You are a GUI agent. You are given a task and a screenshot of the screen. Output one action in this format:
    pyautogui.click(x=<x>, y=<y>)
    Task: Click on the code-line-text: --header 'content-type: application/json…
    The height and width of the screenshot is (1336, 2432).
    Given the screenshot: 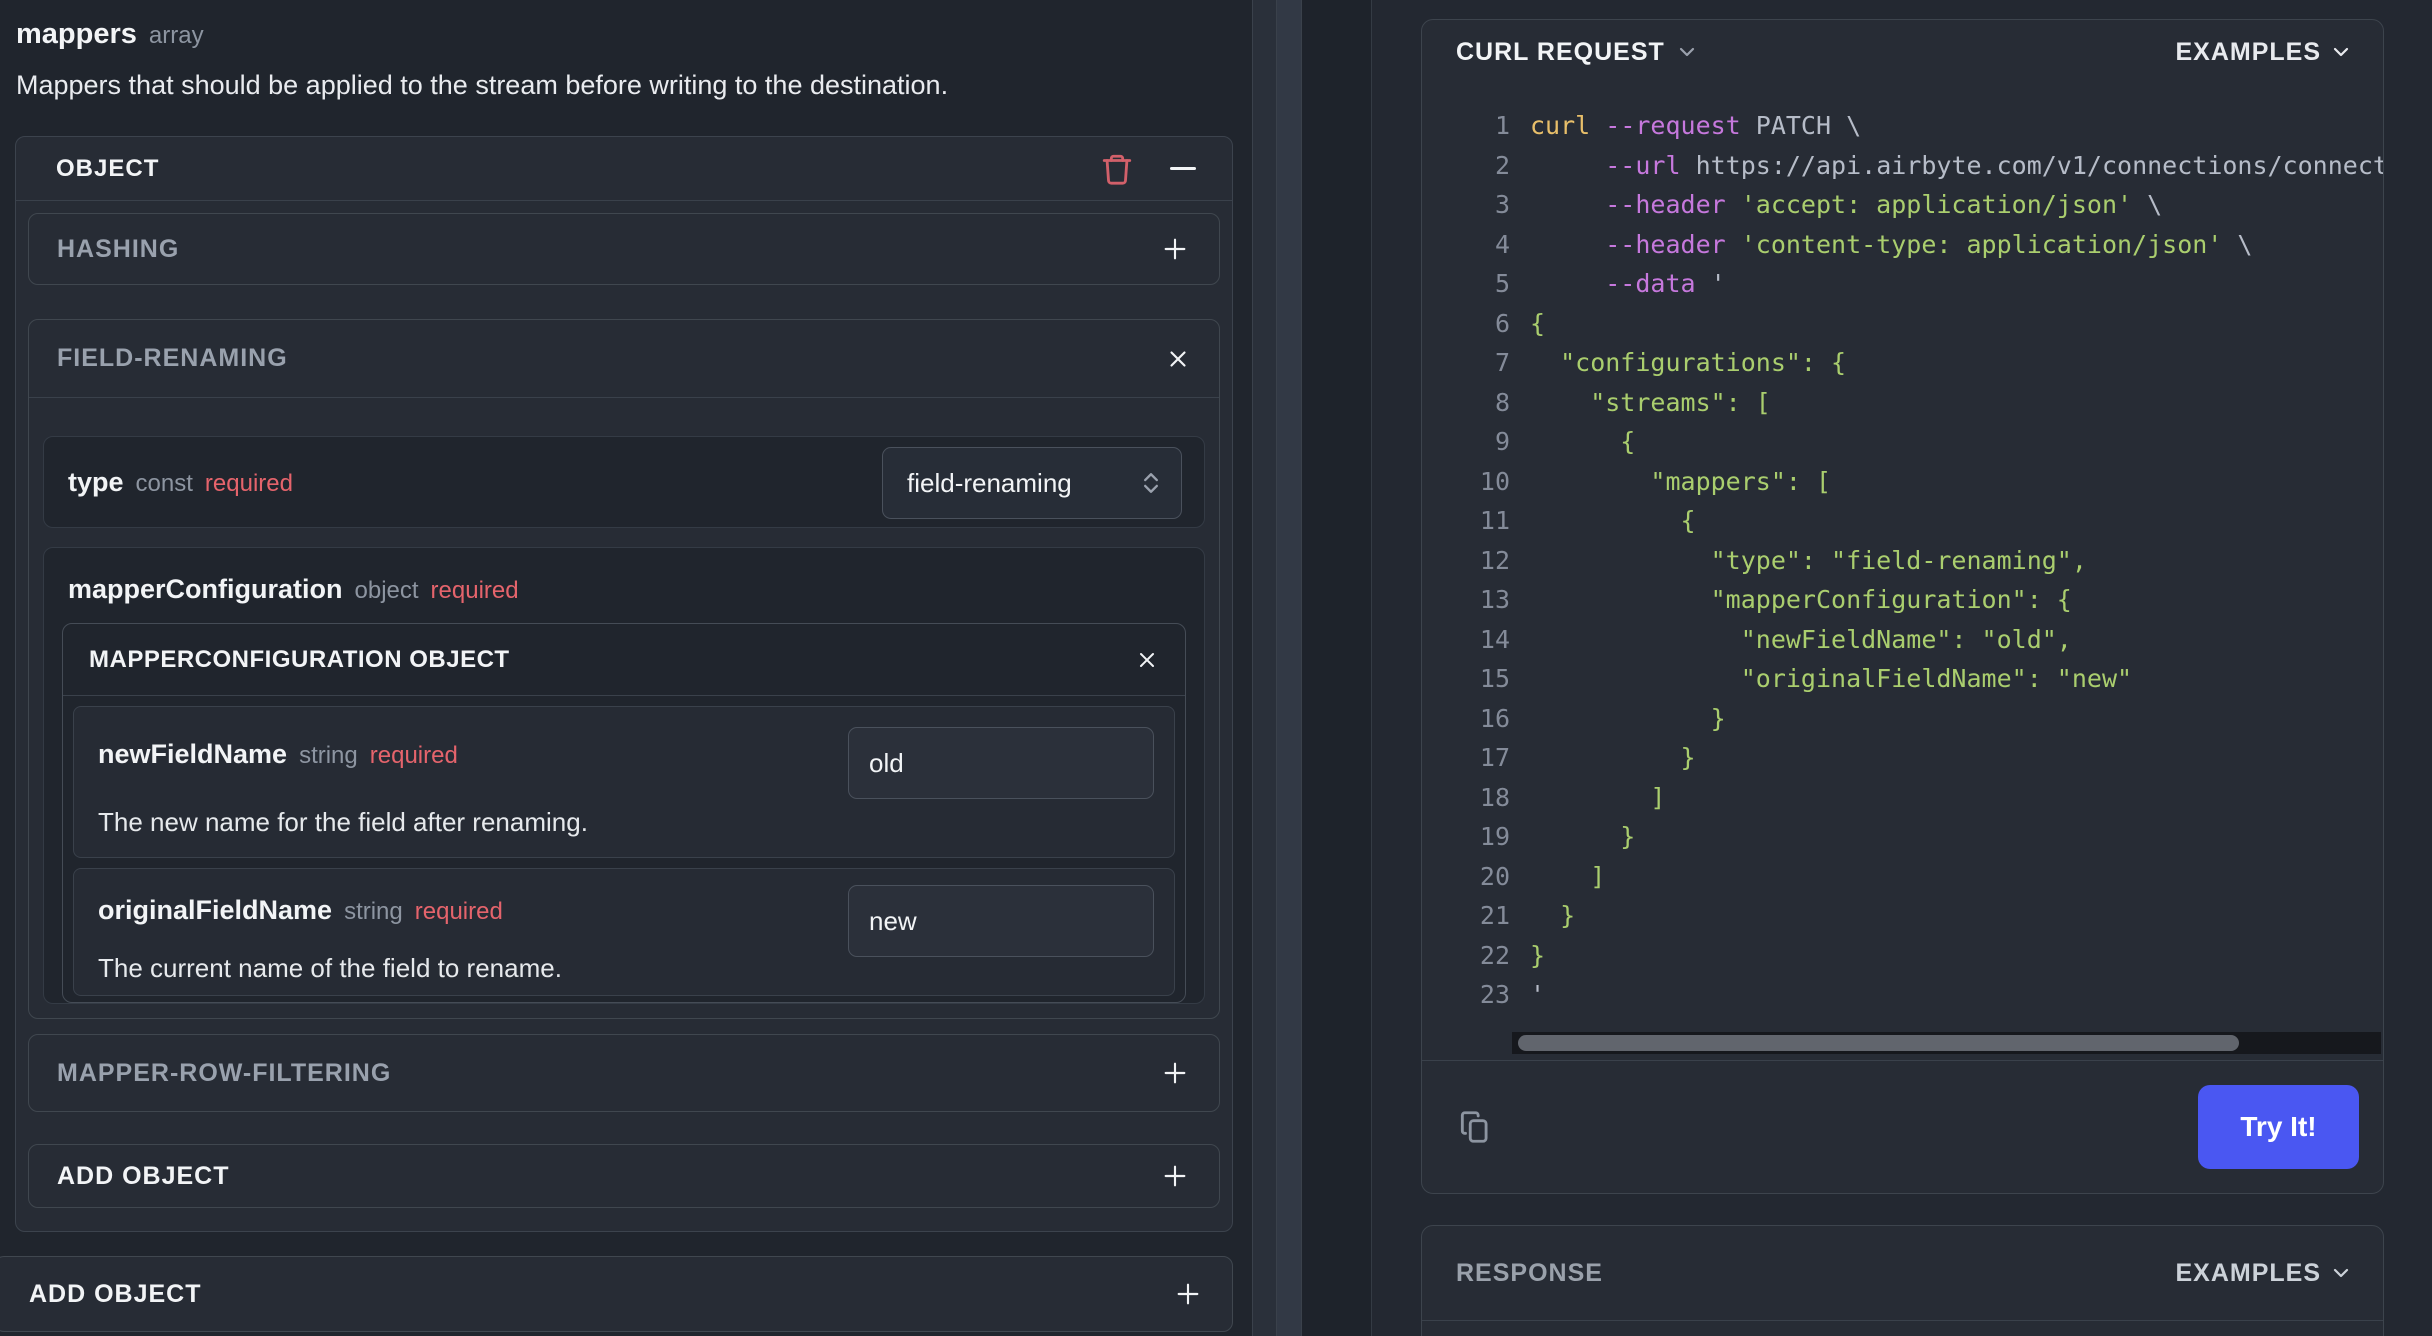 What is the action you would take?
    pyautogui.click(x=1891, y=244)
    